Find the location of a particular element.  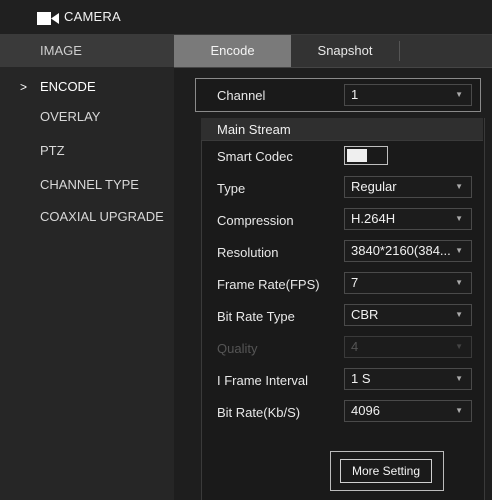

bit-rate-value: 4096 is located at coordinates (365, 410).